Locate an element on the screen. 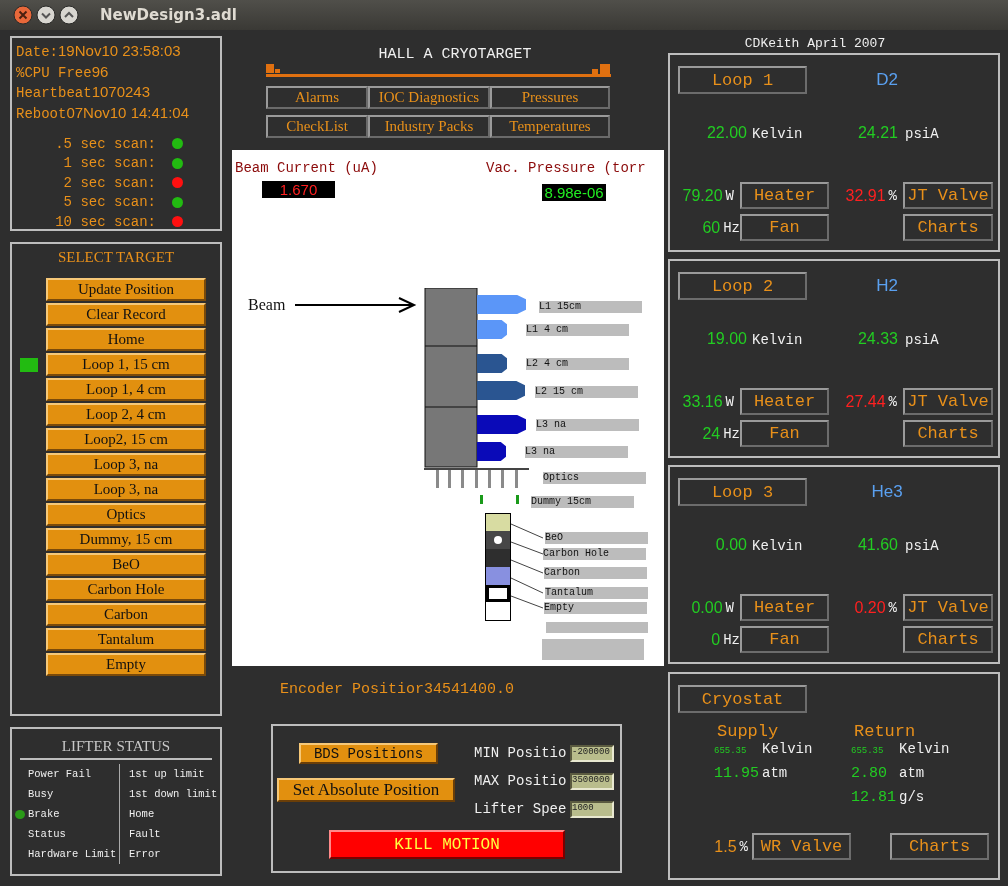 The height and width of the screenshot is (886, 1008). fan-value: 24 is located at coordinates (711, 433).